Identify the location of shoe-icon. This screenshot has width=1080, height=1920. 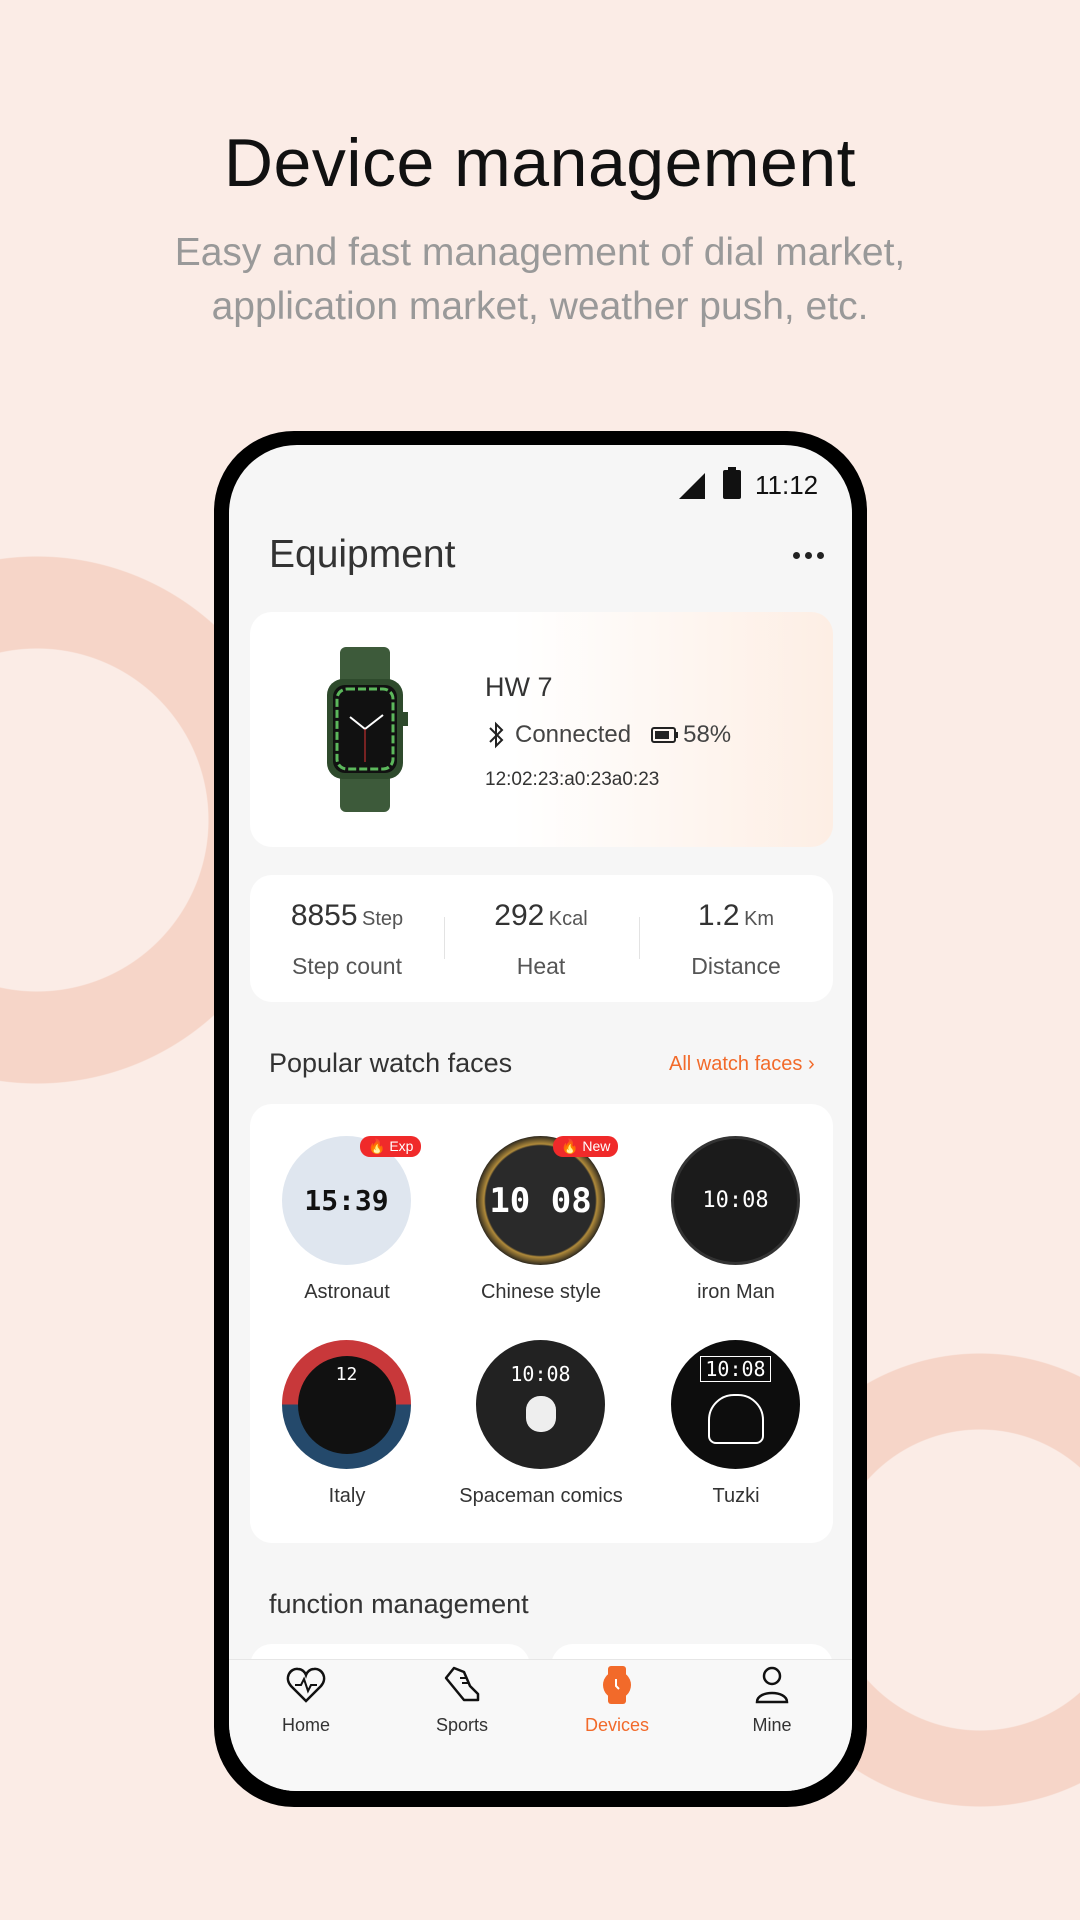
(462, 1684).